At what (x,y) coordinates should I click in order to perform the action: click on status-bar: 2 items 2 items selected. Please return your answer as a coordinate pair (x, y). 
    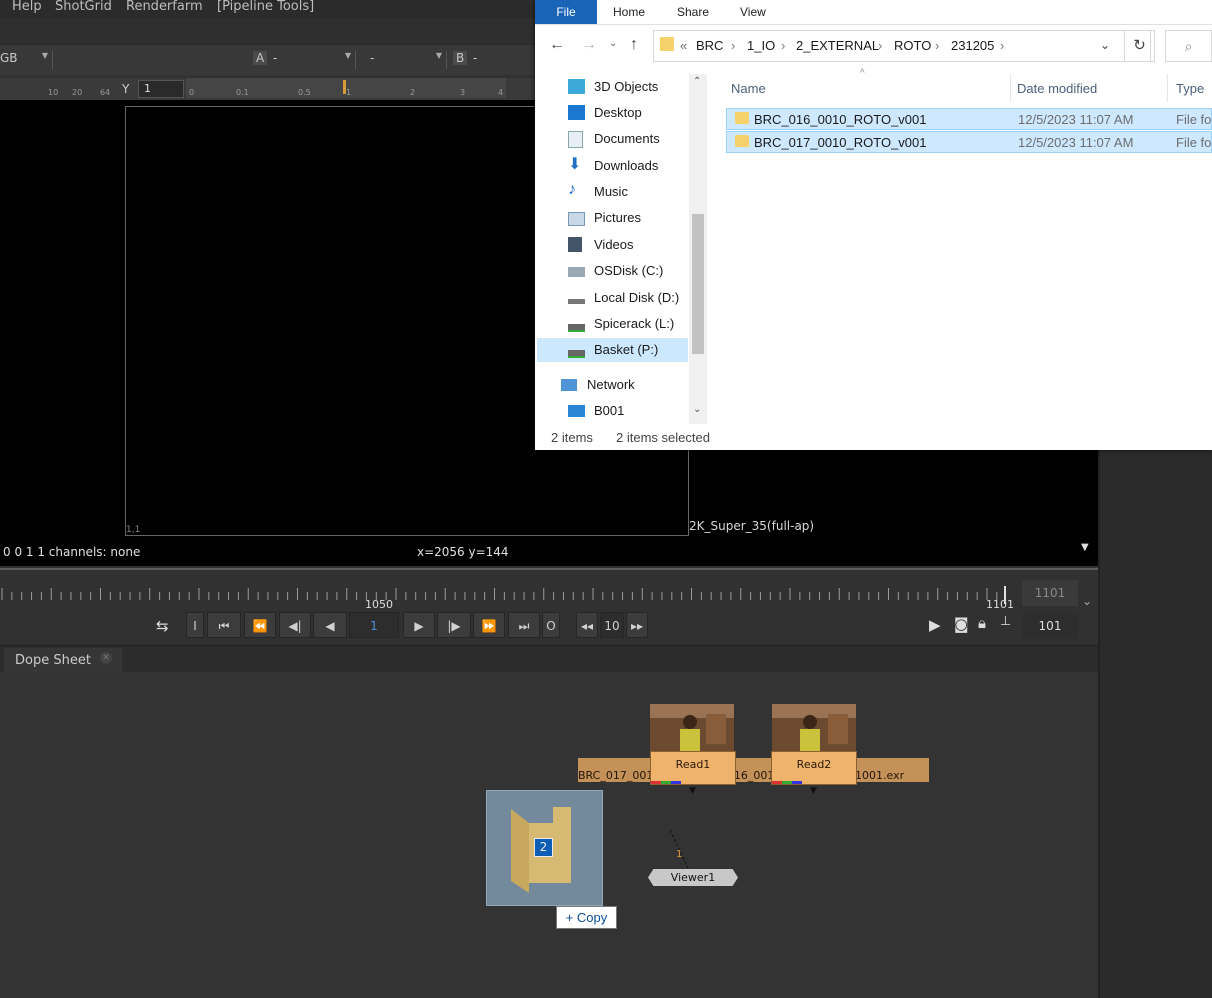
    Looking at the image, I should click on (873, 438).